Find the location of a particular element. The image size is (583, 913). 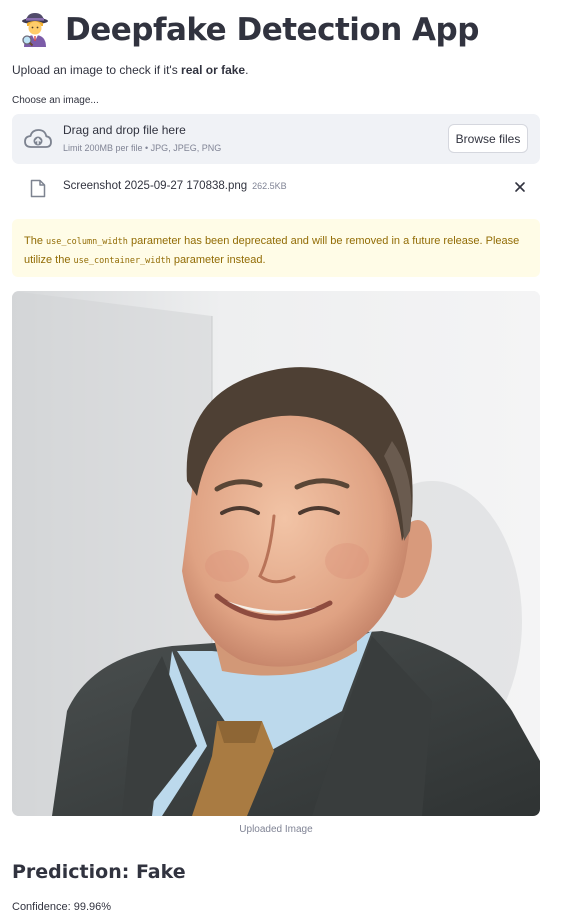

prediction-heading: Prediction: Fake is located at coordinates (99, 872).